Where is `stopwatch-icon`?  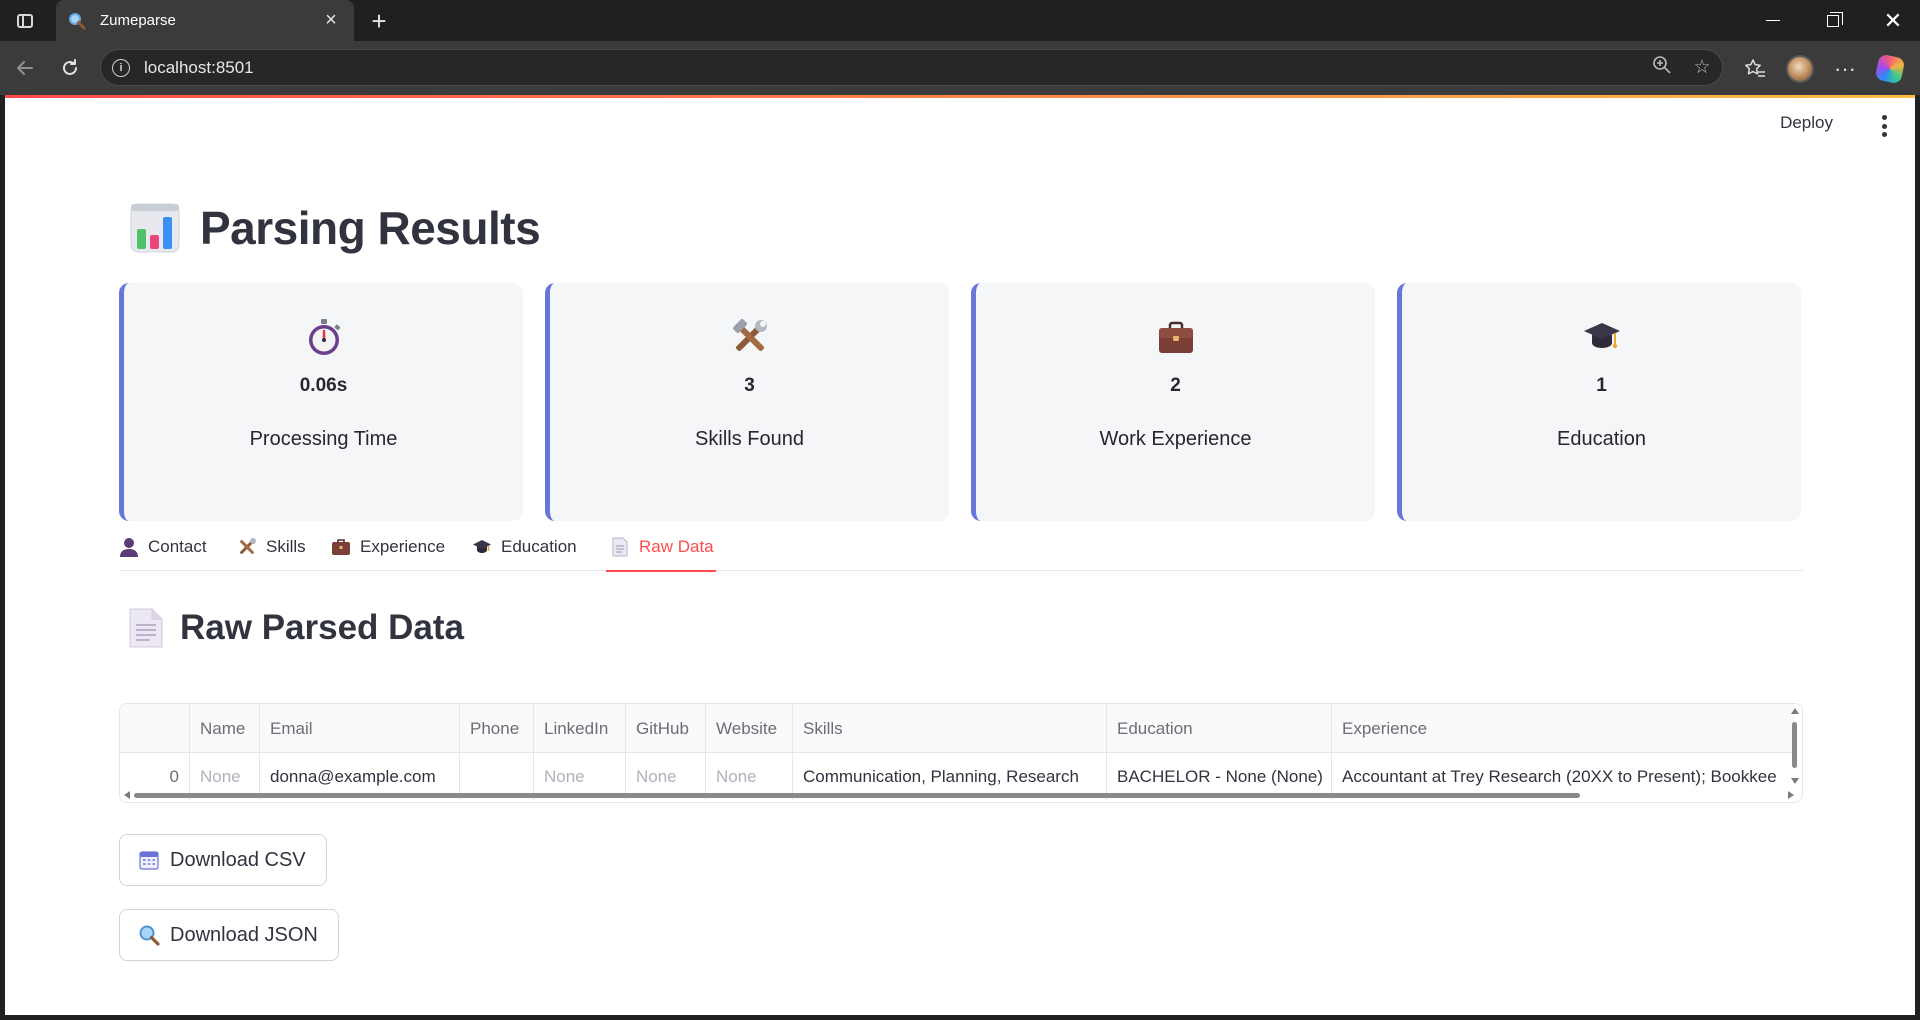
stopwatch-icon is located at coordinates (324, 337).